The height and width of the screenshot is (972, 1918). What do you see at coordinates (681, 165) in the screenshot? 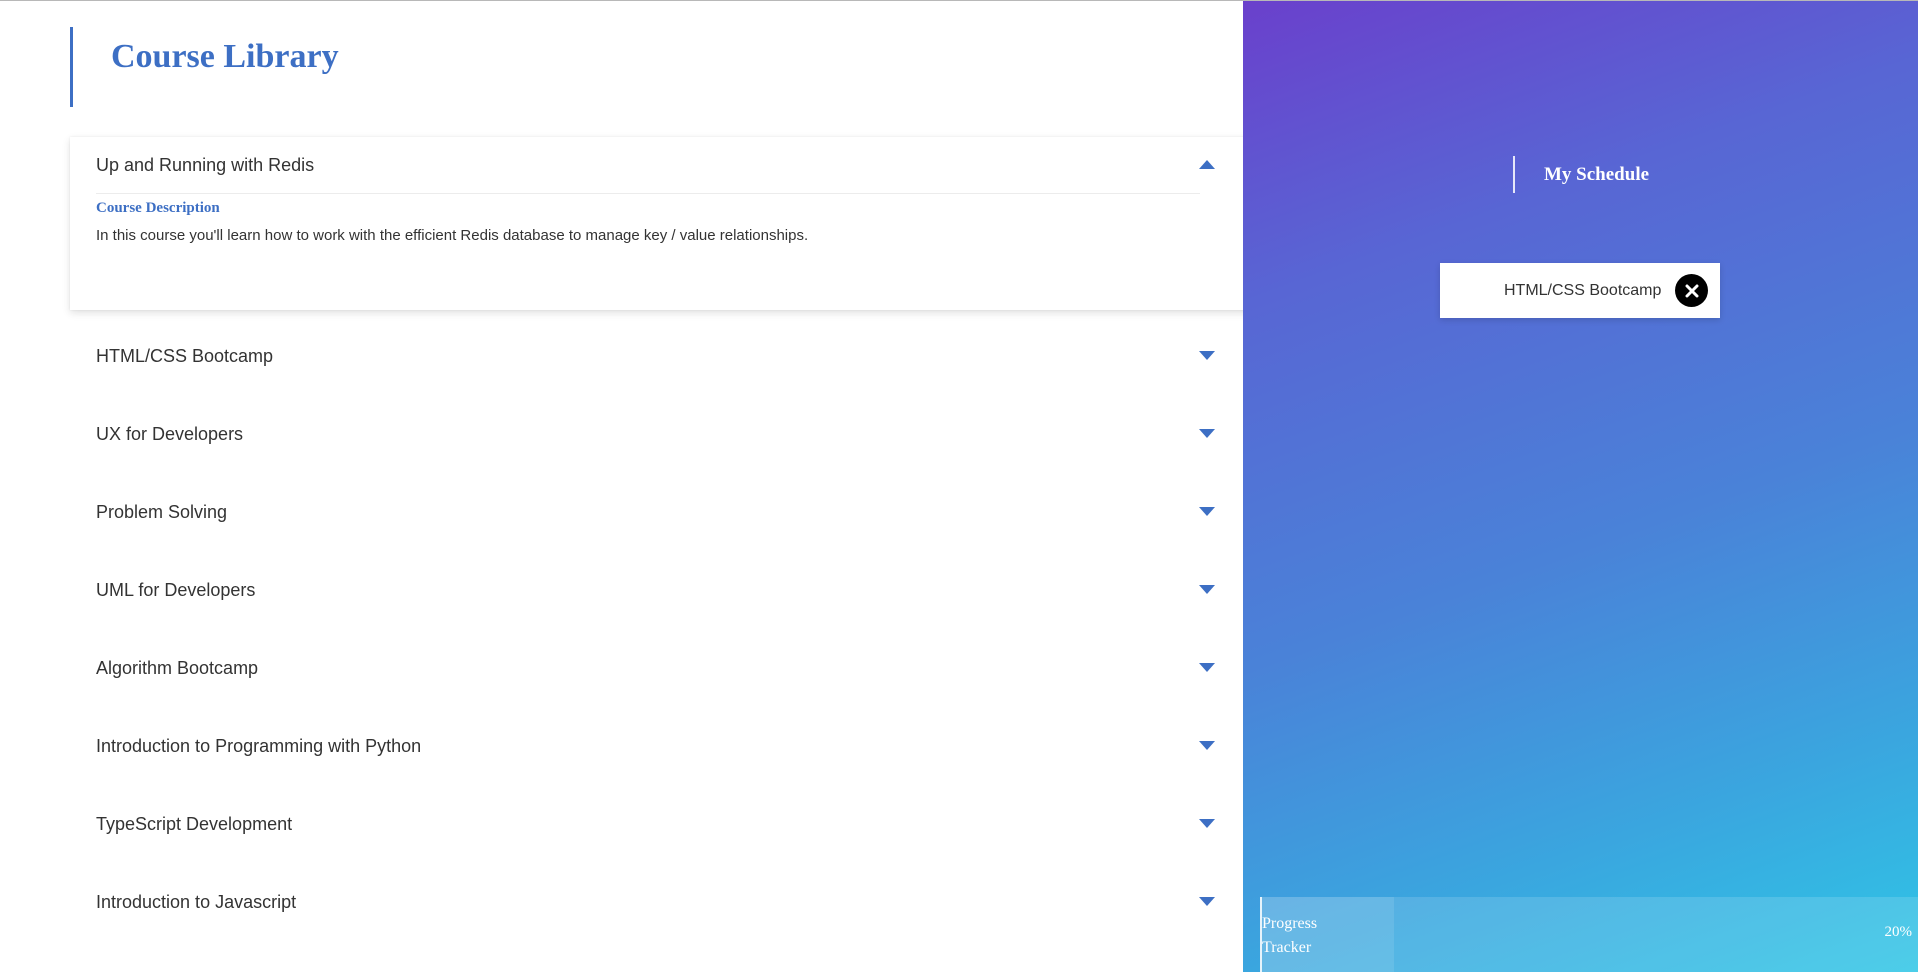
I see `course-header-redis: Up and Running with Redis` at bounding box center [681, 165].